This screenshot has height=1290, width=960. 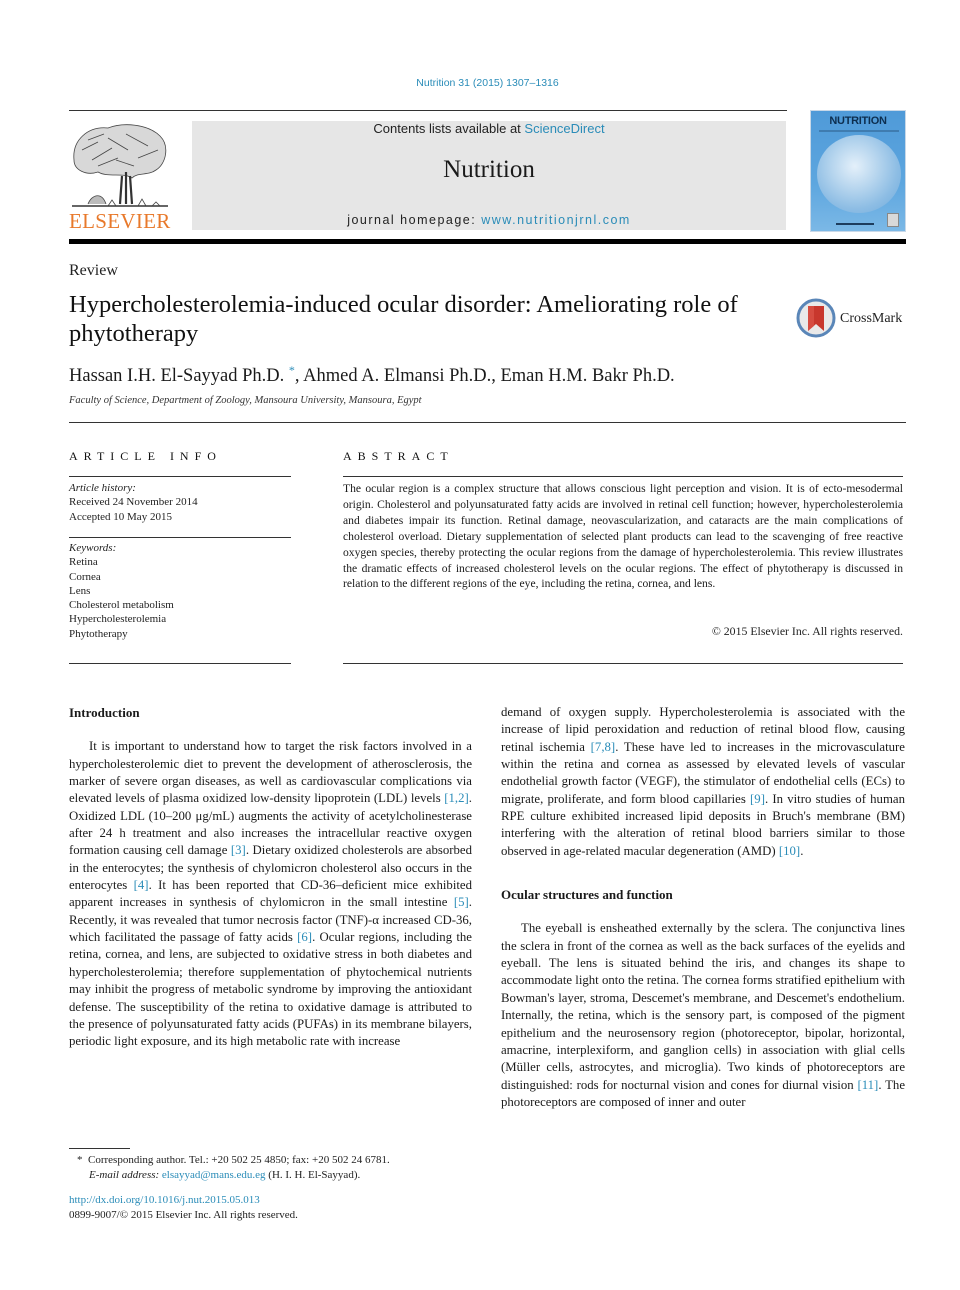 I want to click on citation-link: [6], so click(x=304, y=937).